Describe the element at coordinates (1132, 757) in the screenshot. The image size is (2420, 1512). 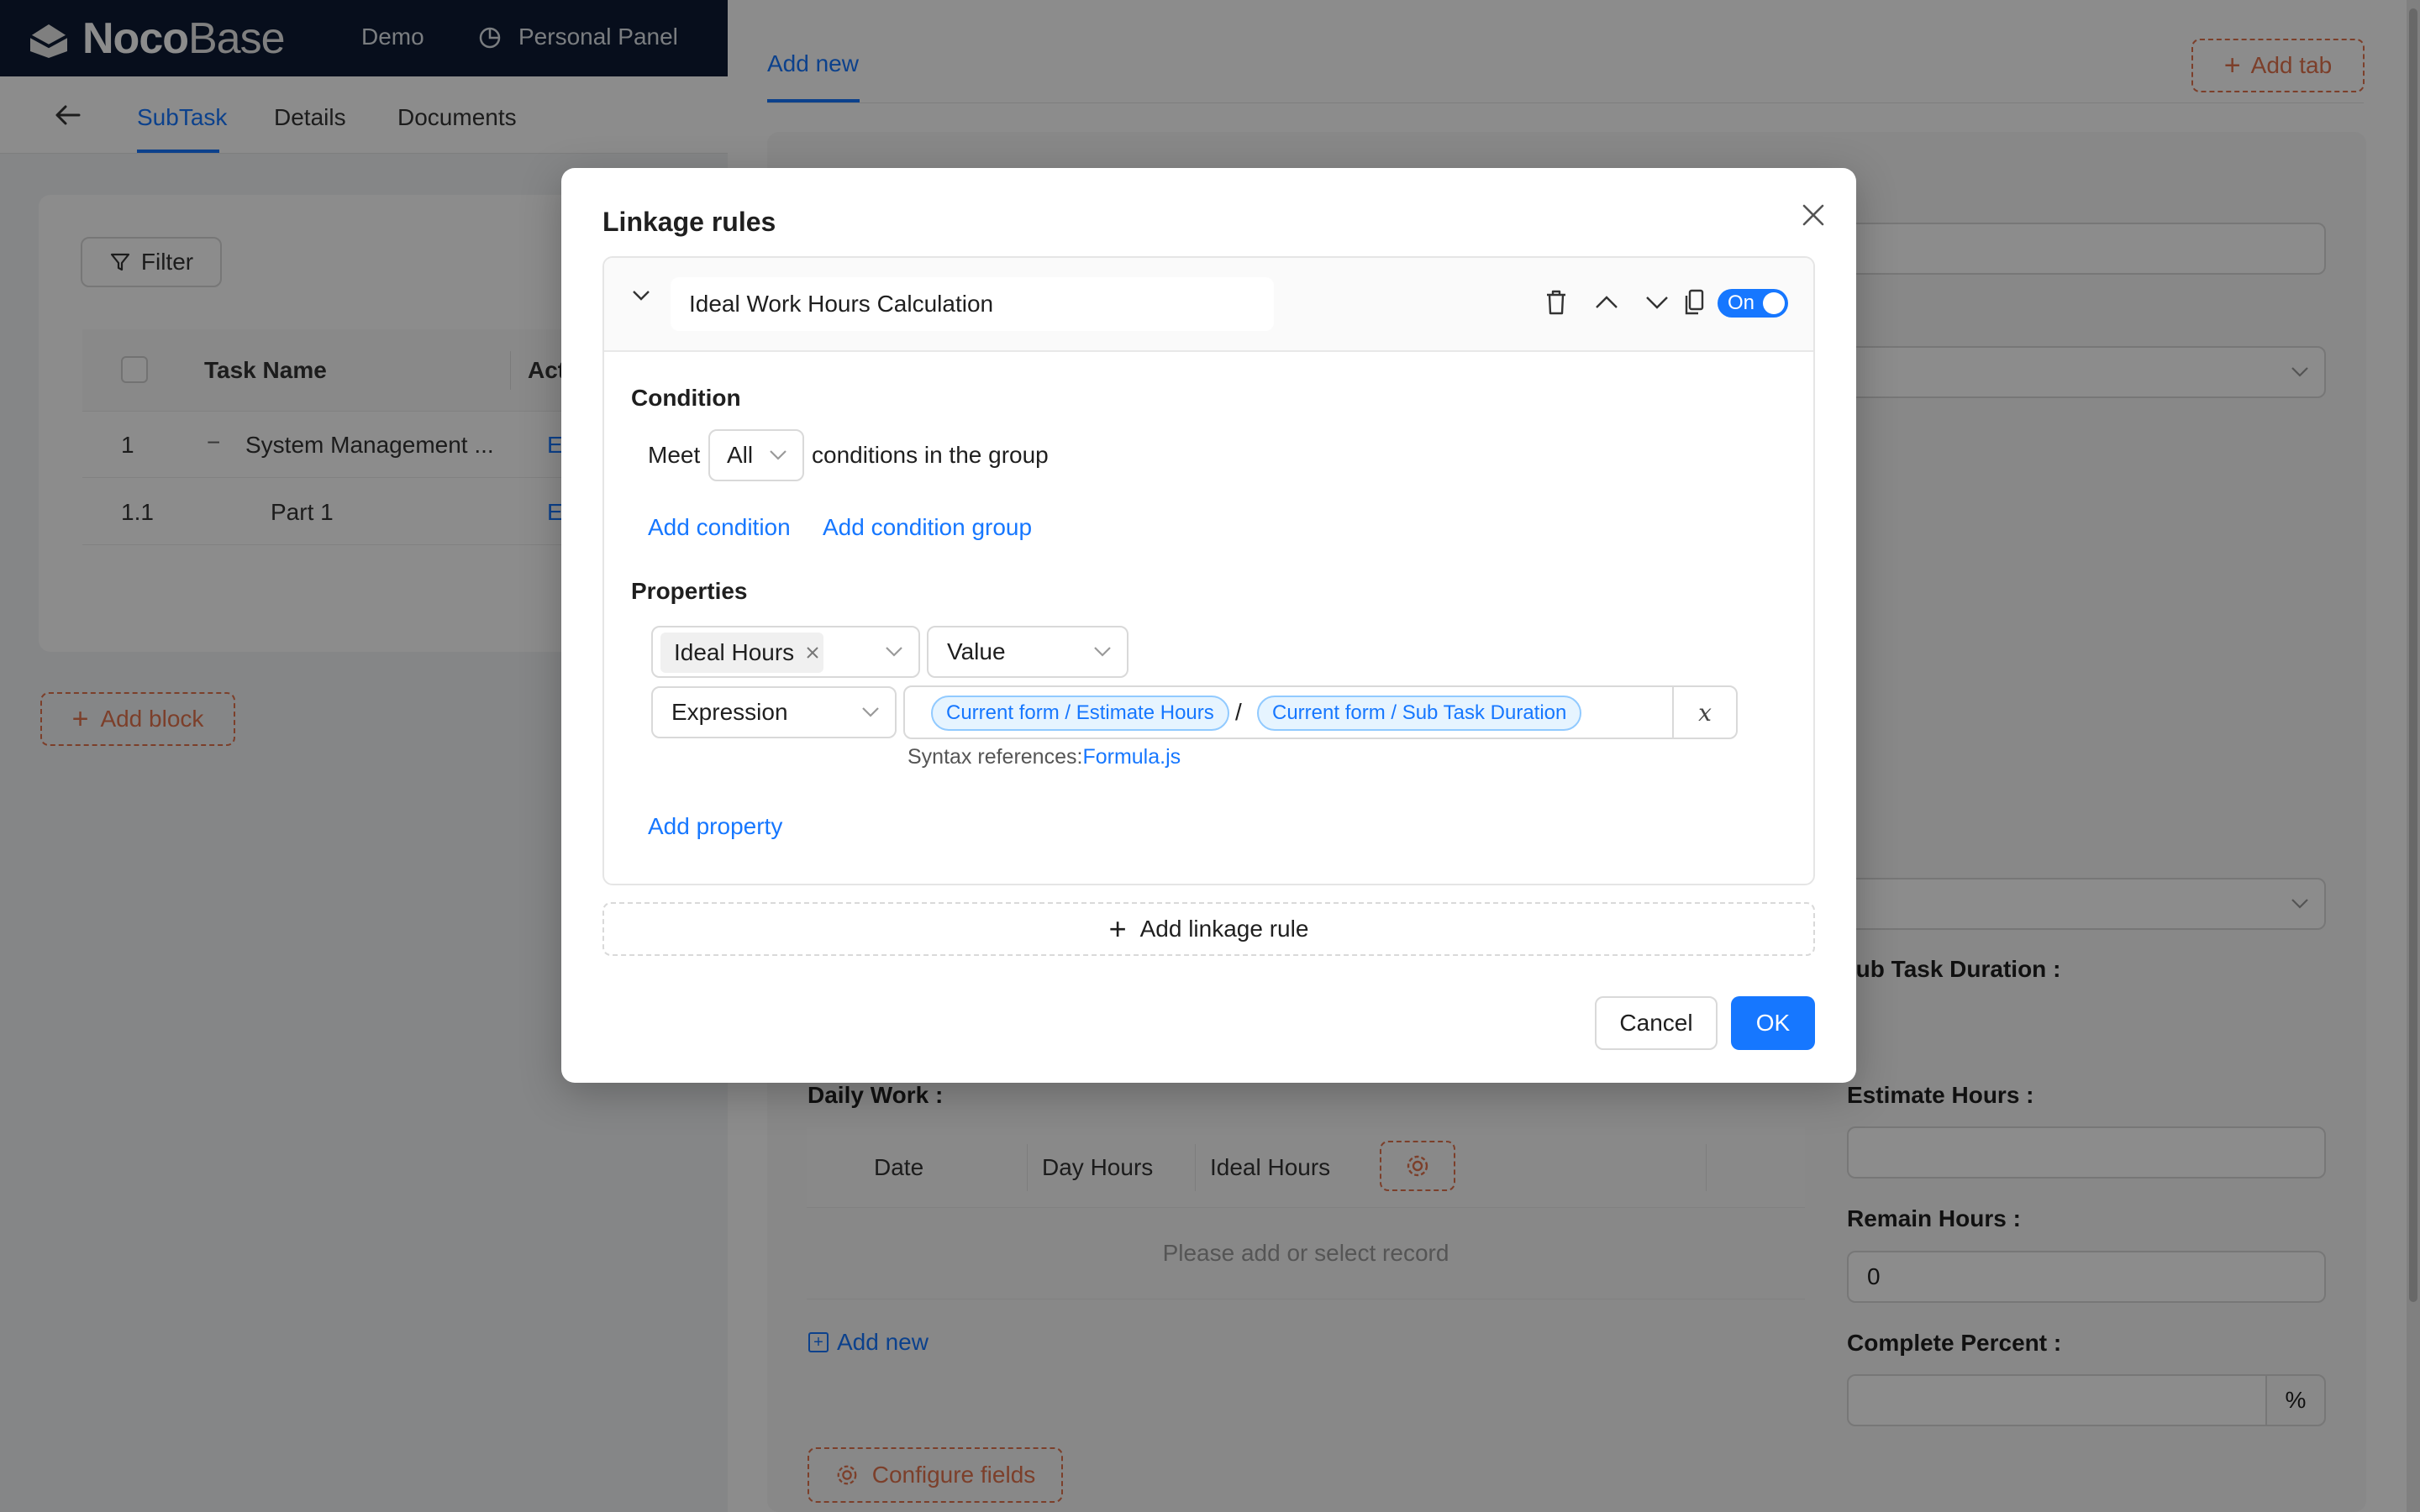
I see `formula-js-link: Formula.js` at that location.